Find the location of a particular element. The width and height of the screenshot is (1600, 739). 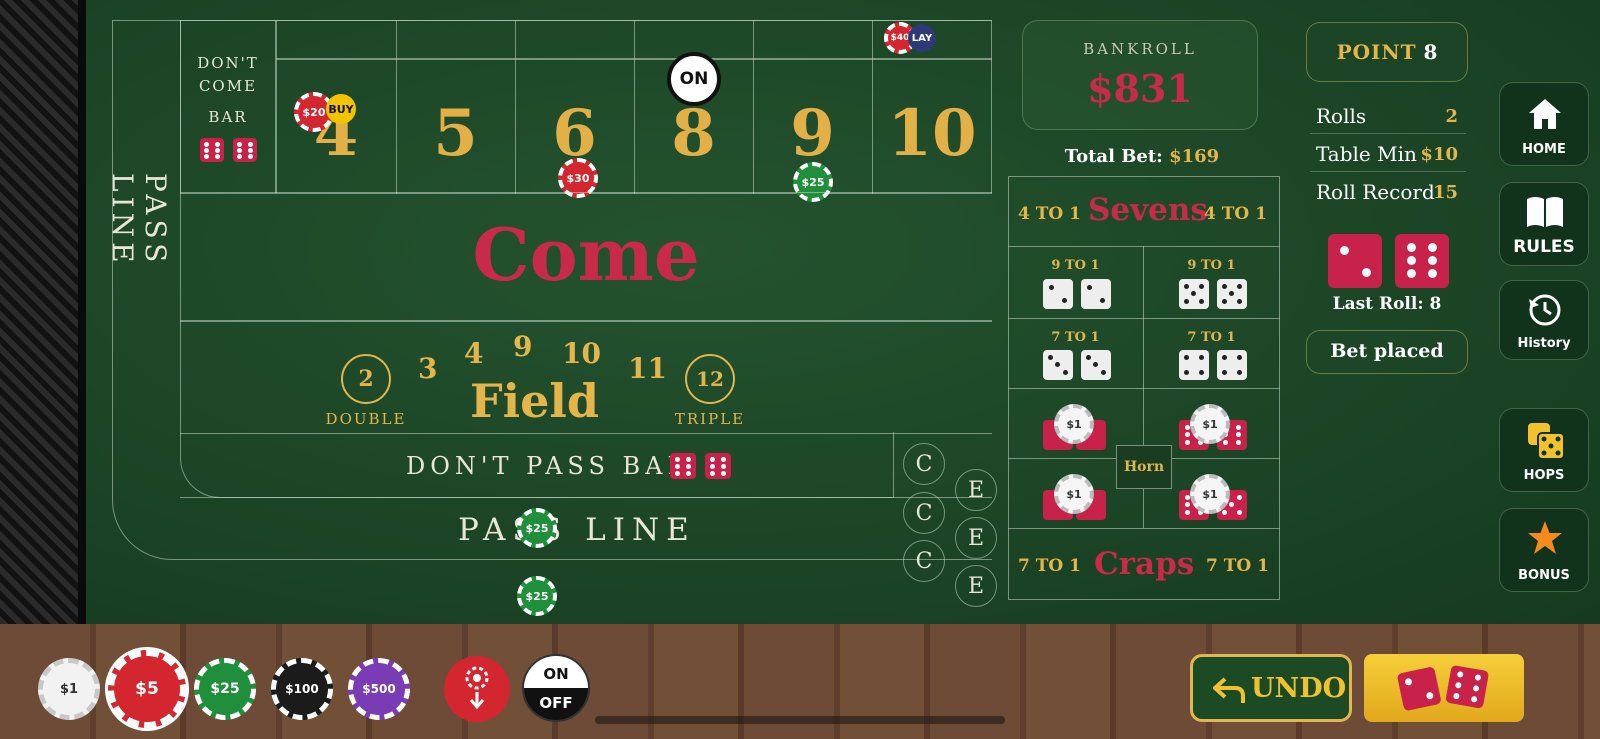

roll-dice-button is located at coordinates (1444, 688).